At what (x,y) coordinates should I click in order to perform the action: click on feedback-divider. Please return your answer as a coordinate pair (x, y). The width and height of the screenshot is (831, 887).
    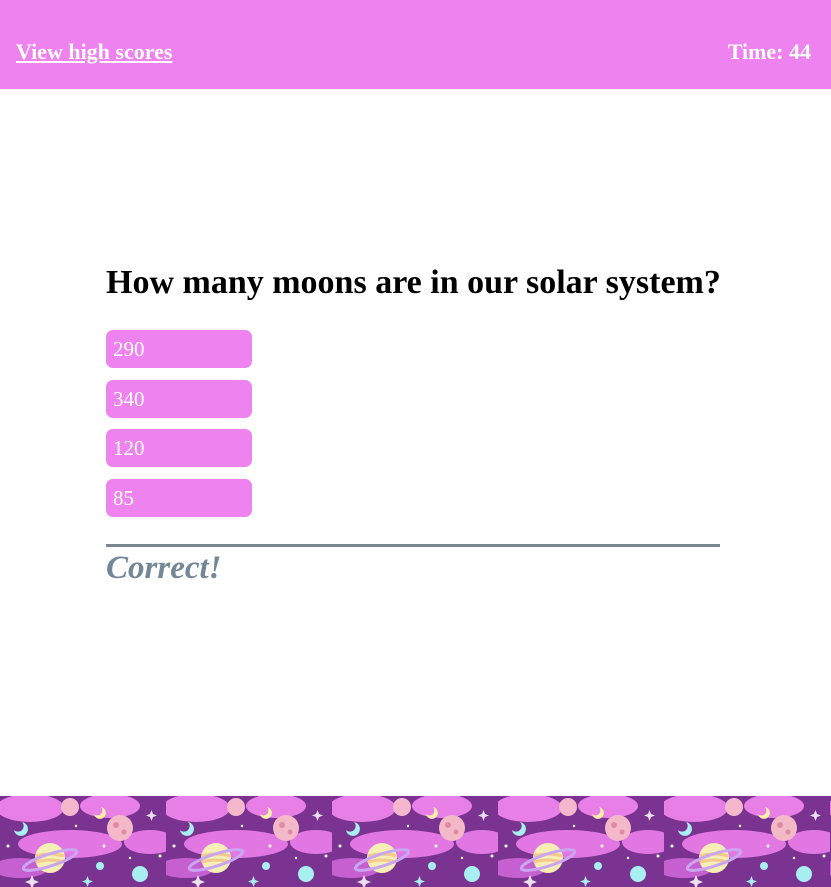
    Looking at the image, I should click on (413, 545).